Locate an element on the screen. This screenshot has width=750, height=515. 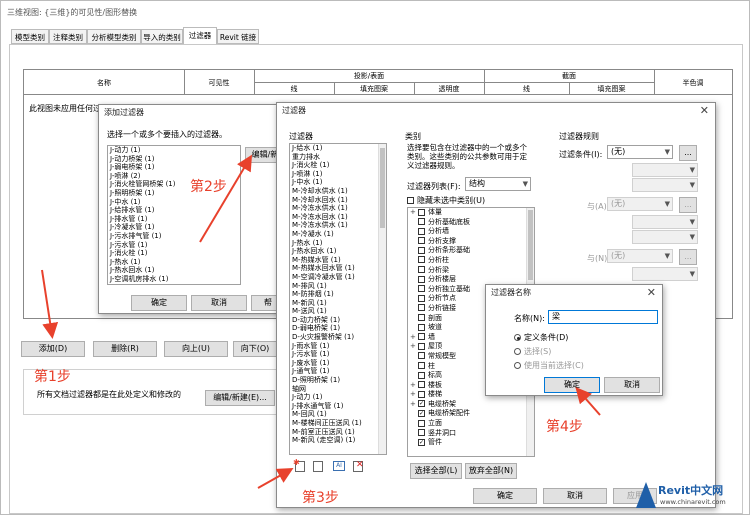
step3-label: 第3步 is located at coordinates (320, 498).